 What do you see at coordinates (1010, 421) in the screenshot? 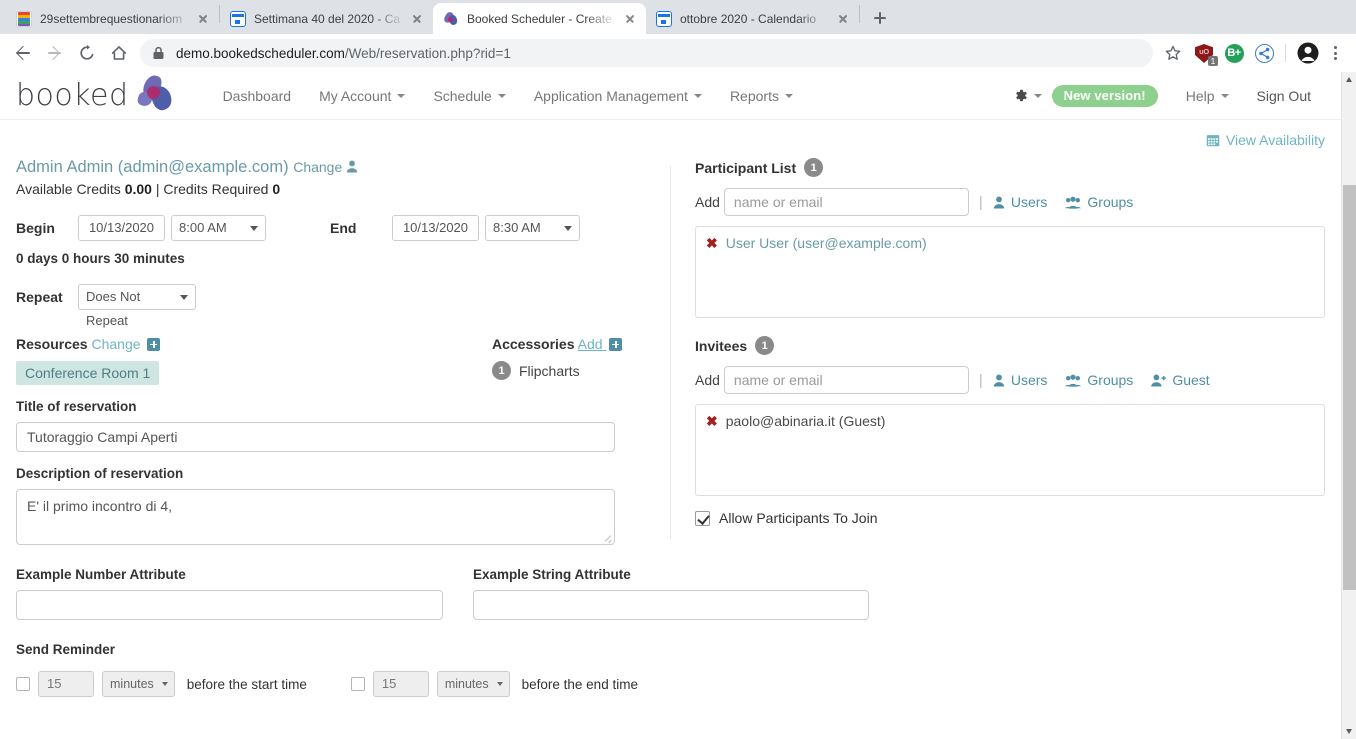
I see `invitee-item: ✖ paolo@abinaria.it (Guest)` at bounding box center [1010, 421].